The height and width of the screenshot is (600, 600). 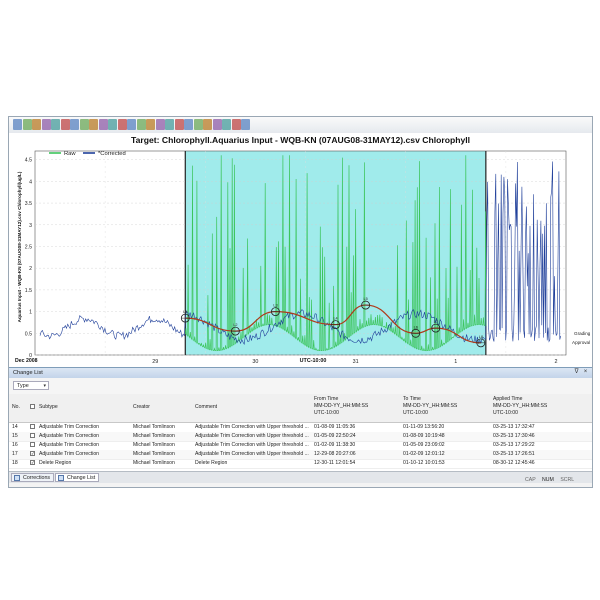 I want to click on undo-icon, so click(x=226, y=124).